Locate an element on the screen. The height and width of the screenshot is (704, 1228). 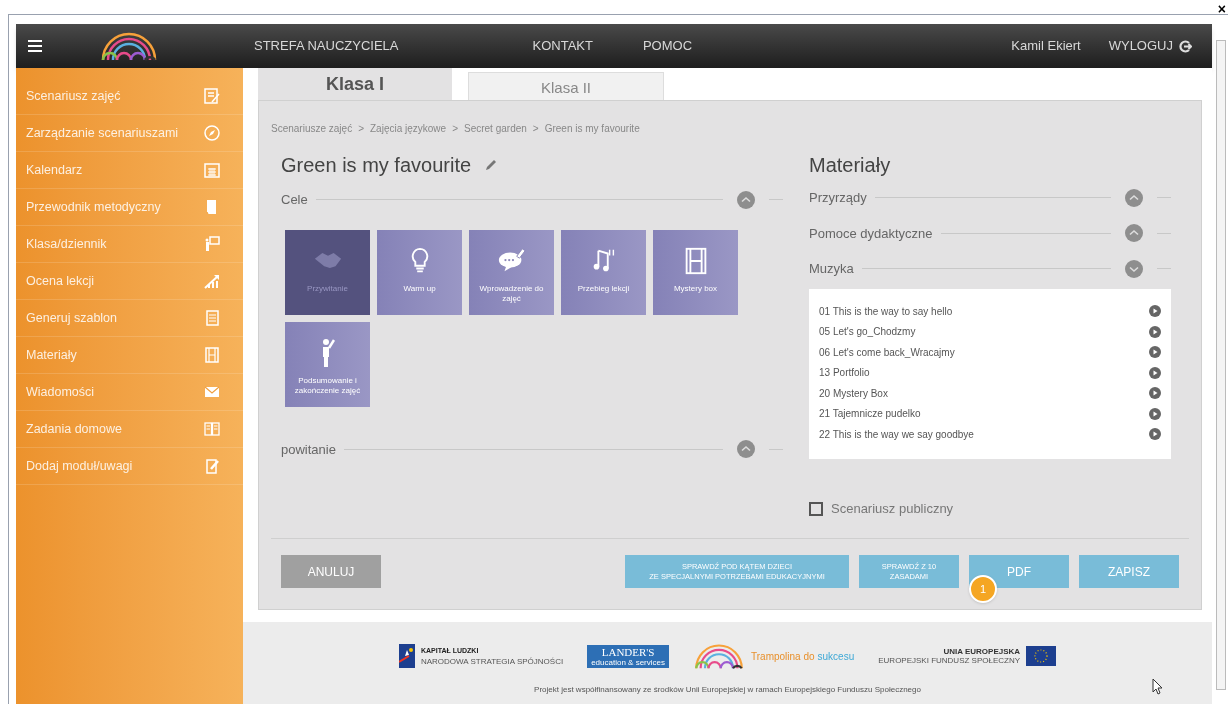
track-title: 06 Let's come back_Wracajmy is located at coordinates (887, 352).